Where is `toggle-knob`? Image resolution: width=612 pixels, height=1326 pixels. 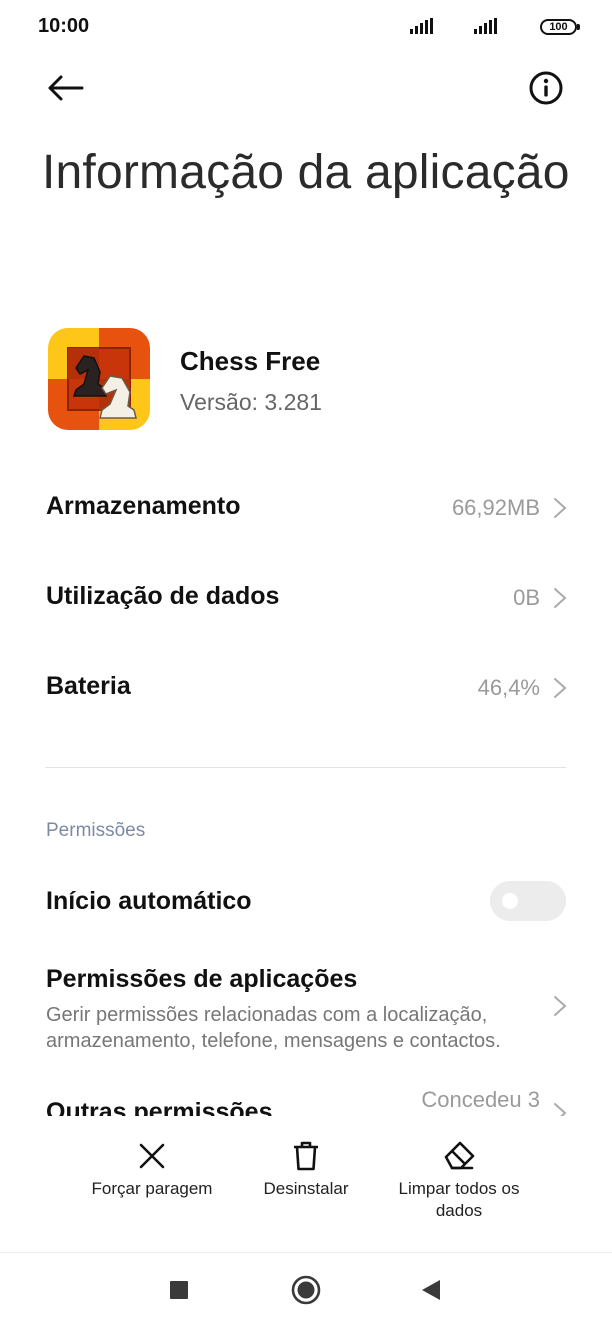 toggle-knob is located at coordinates (510, 901).